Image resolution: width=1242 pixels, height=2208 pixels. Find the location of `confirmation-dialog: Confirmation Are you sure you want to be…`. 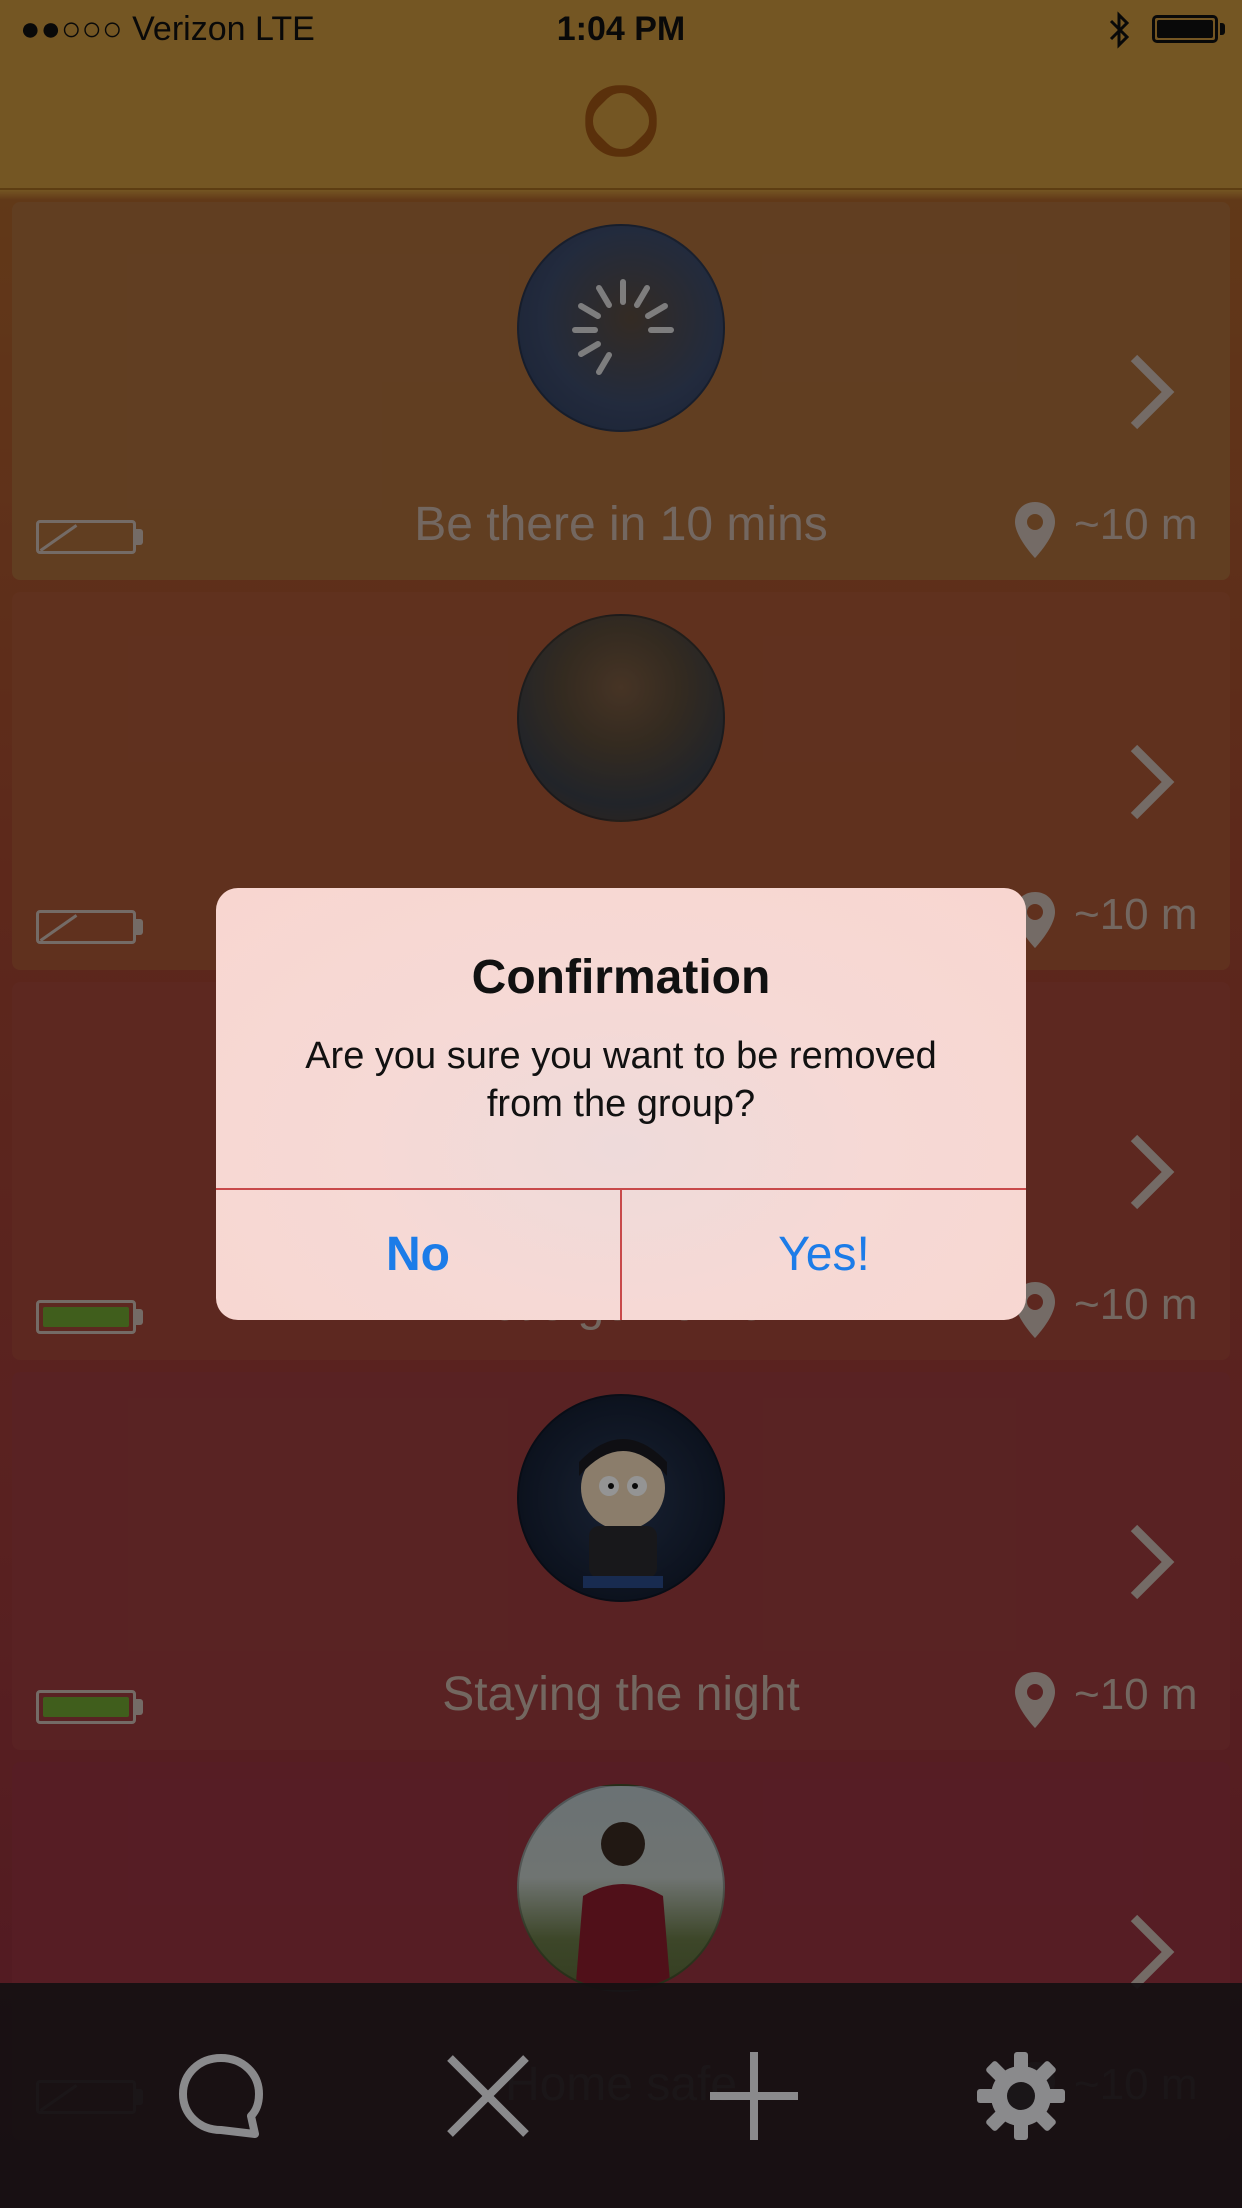

confirmation-dialog: Confirmation Are you sure you want to be… is located at coordinates (621, 1104).